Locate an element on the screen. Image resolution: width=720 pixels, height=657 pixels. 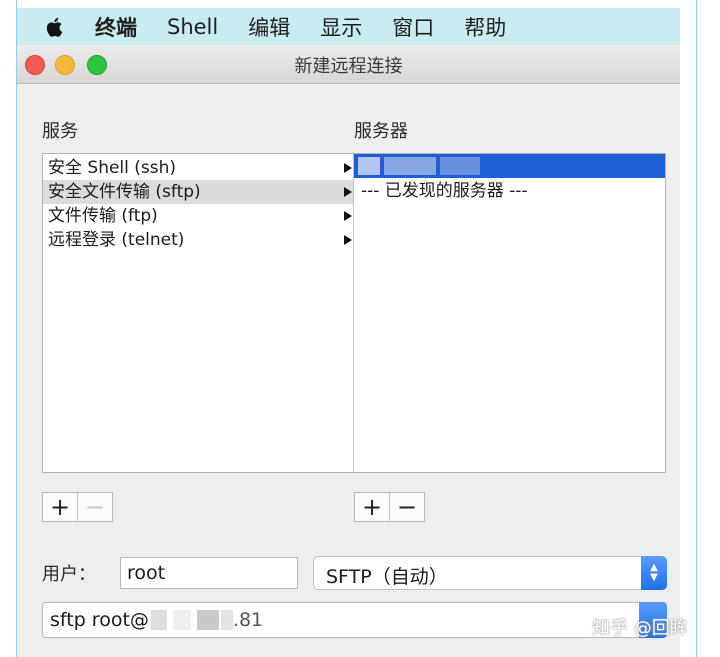
service-item-telnet: 远程登录 (telnet) is located at coordinates (198, 240).